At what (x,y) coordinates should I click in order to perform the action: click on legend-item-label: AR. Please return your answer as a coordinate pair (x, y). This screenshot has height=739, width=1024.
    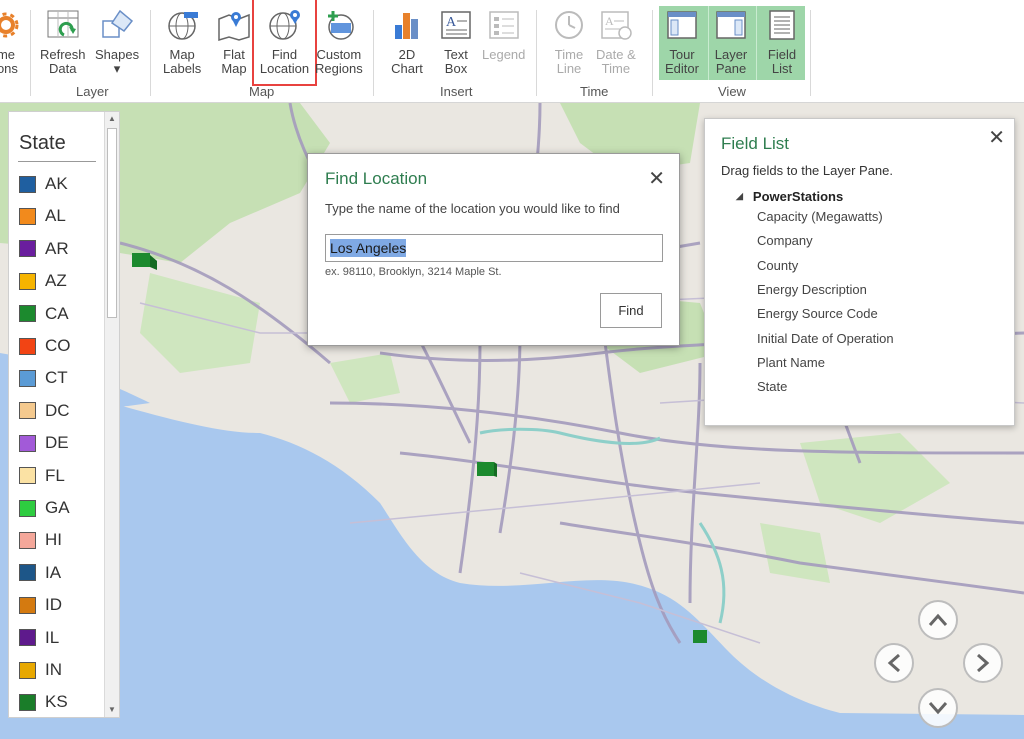
    Looking at the image, I should click on (57, 248).